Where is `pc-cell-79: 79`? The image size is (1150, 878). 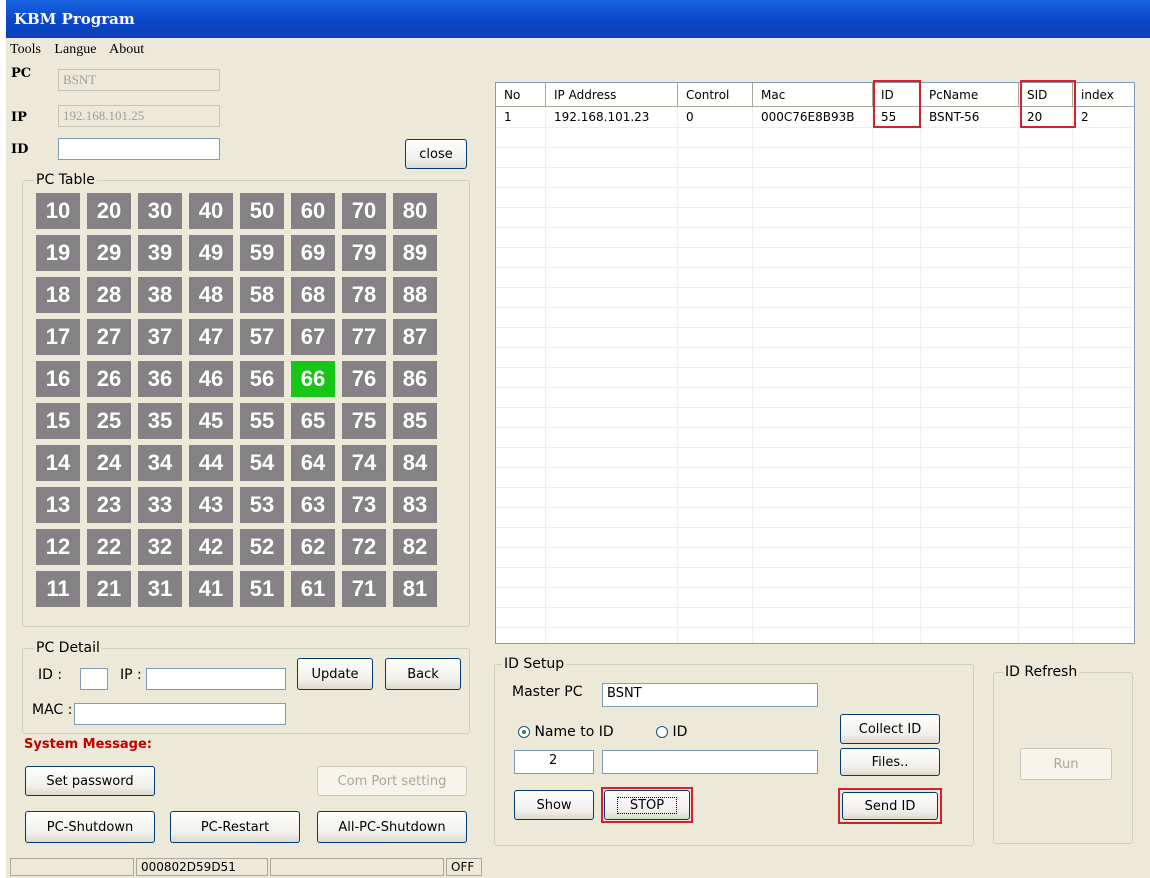 pc-cell-79: 79 is located at coordinates (364, 253).